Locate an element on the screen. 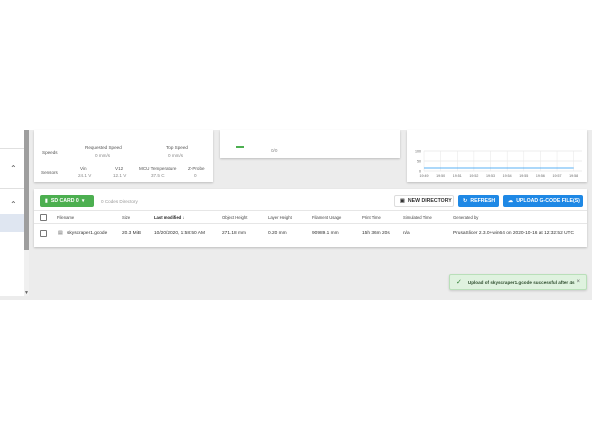  sd-card-button: ▮ SD CARD 0 ▾ is located at coordinates (67, 201).